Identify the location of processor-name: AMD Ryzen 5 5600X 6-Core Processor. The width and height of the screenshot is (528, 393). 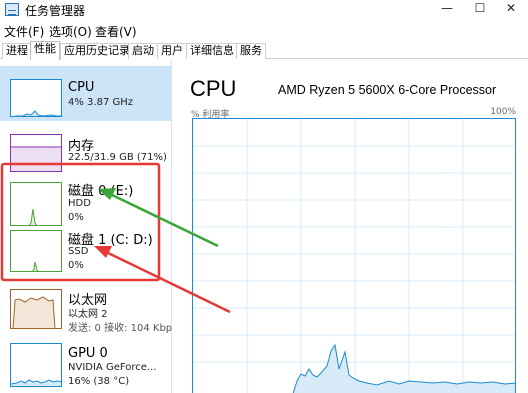
(387, 90).